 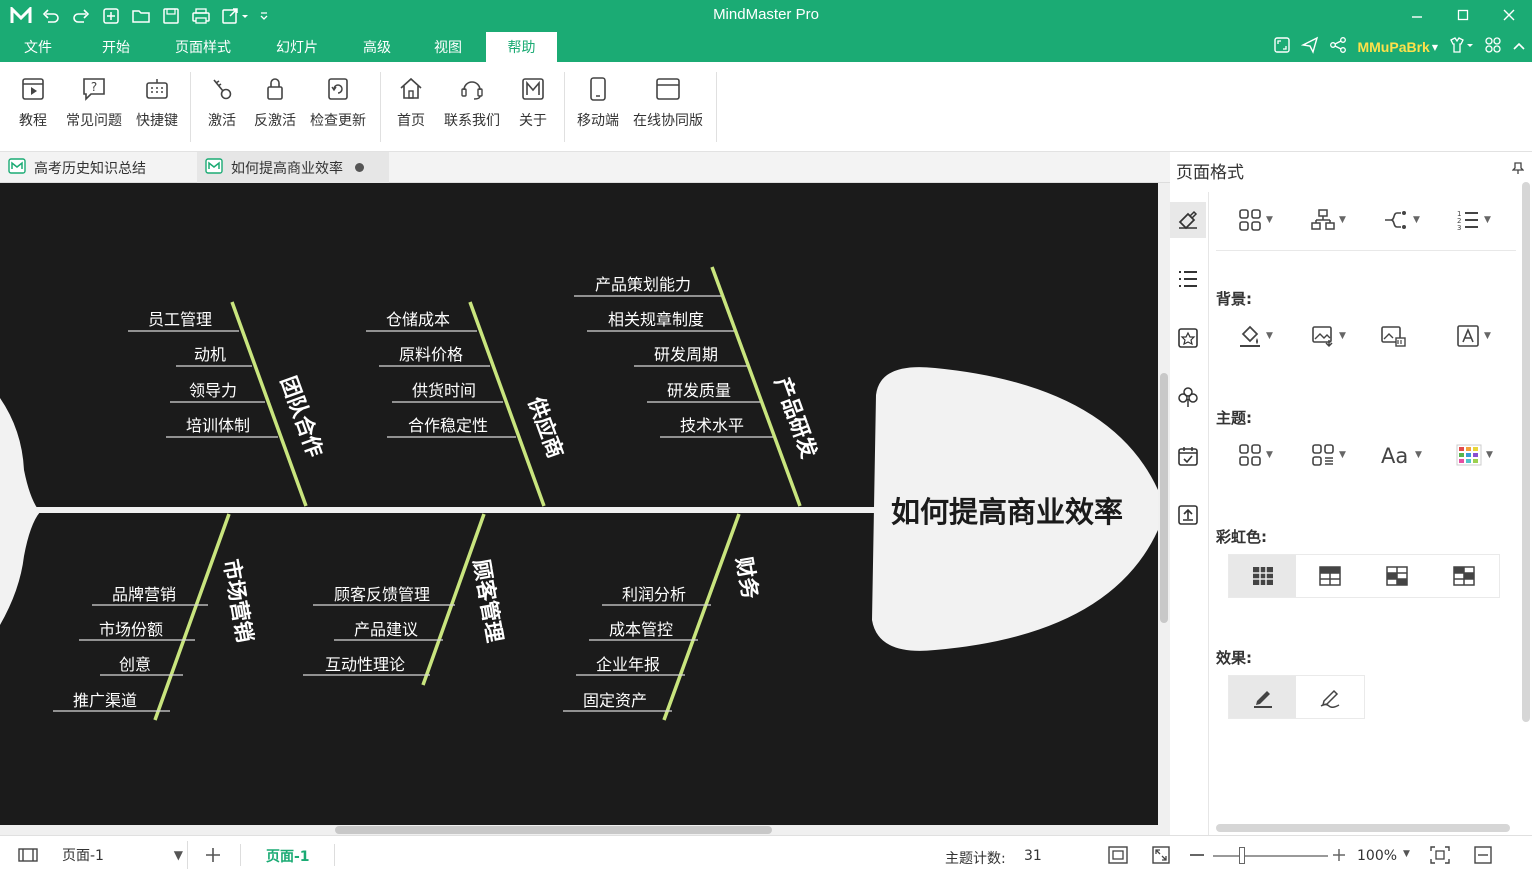 I want to click on fullscreen-view-icon, so click(x=1161, y=857).